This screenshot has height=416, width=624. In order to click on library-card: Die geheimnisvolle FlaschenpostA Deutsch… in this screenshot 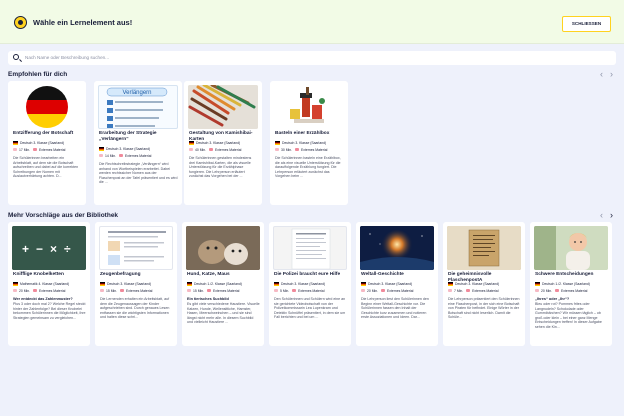, I will do `click(484, 284)`.